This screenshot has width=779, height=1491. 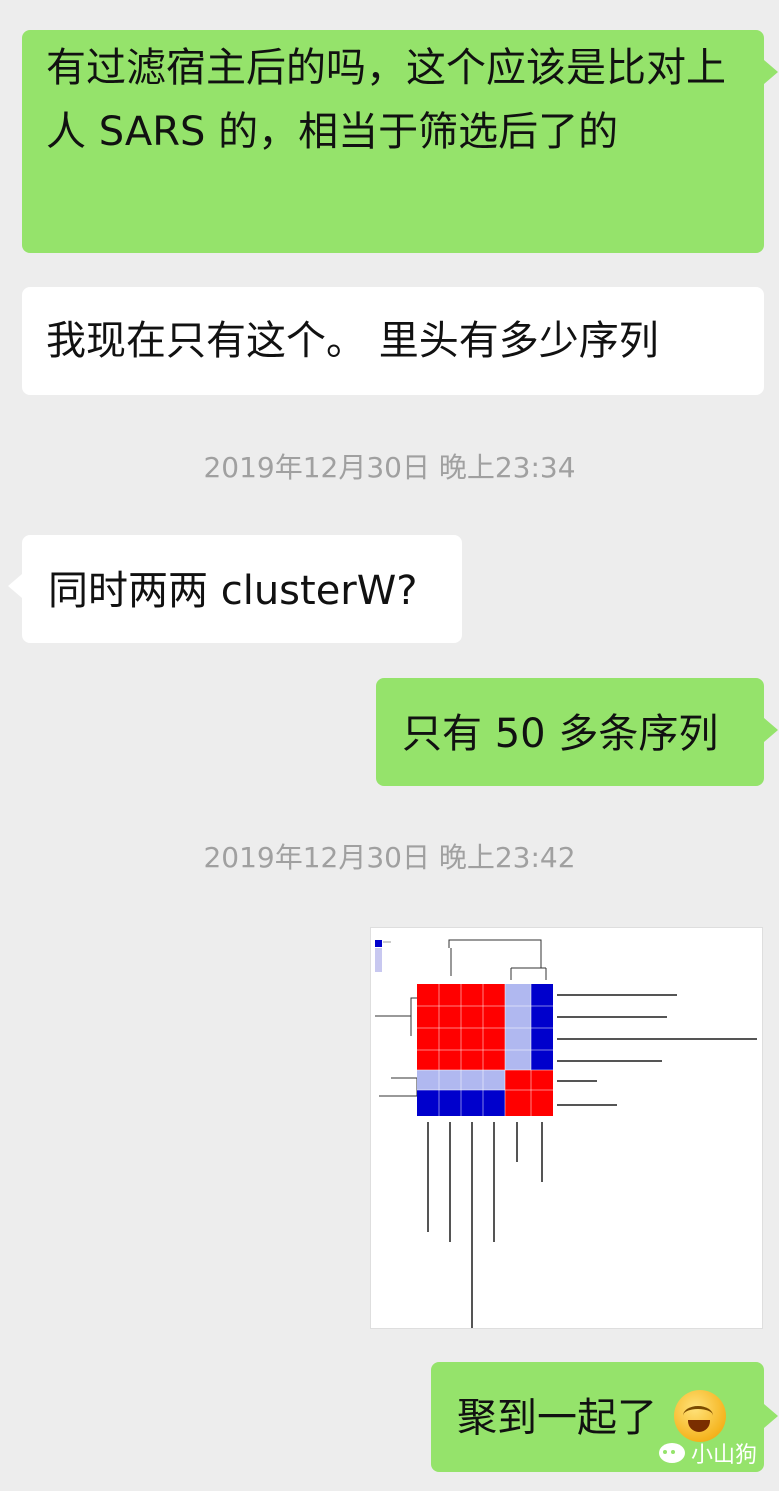 I want to click on heatmap-image, so click(x=566, y=1135).